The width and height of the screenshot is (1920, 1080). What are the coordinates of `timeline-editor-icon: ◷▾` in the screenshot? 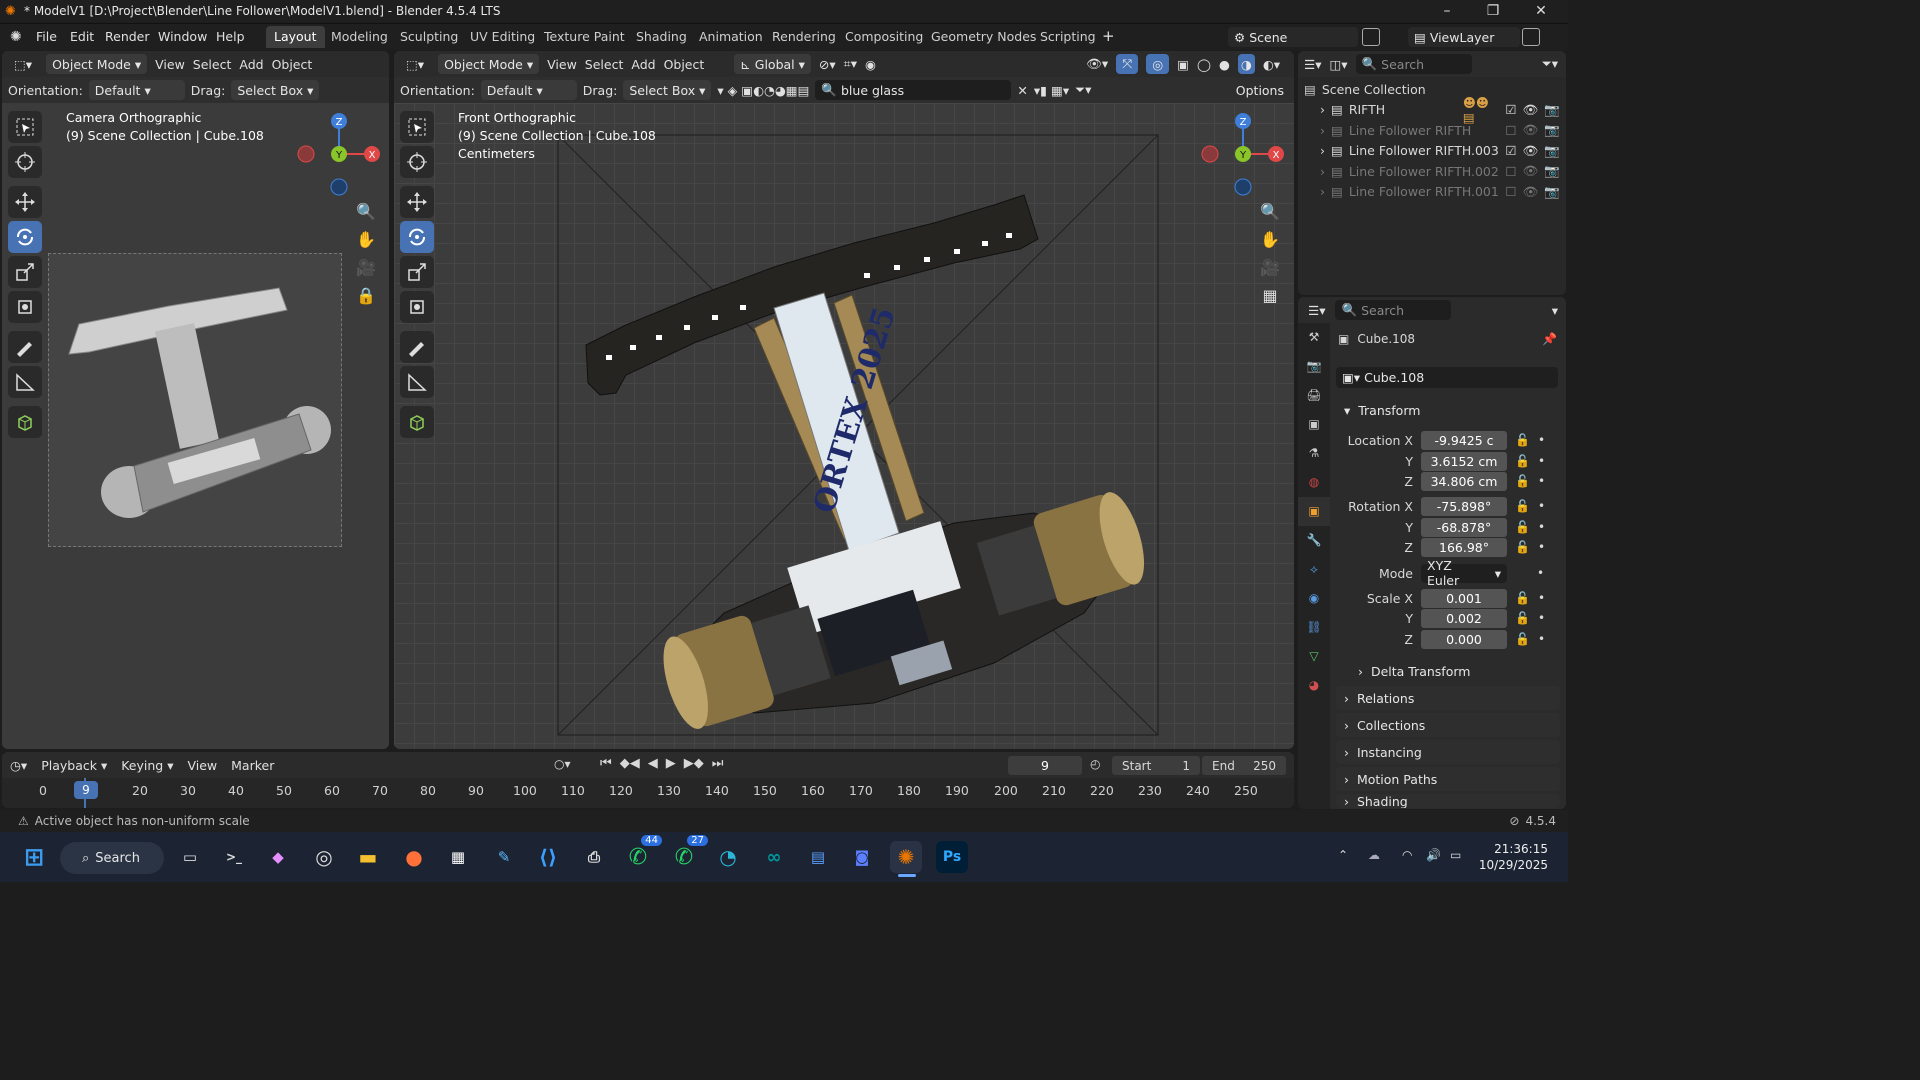 It's located at (18, 765).